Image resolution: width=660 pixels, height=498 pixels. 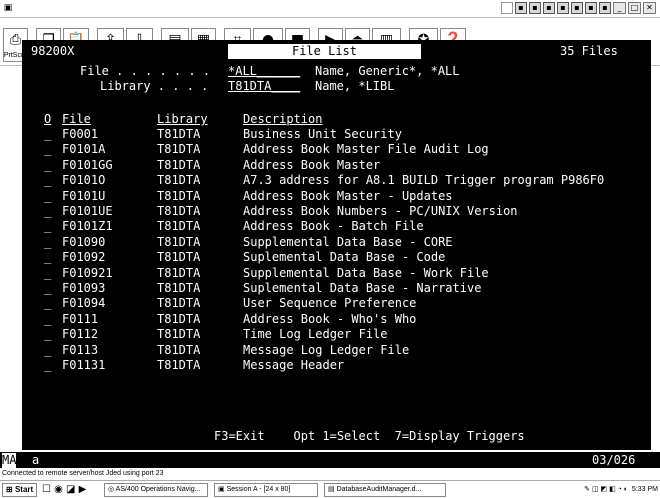 What do you see at coordinates (649, 8) in the screenshot?
I see `close-button: ✕` at bounding box center [649, 8].